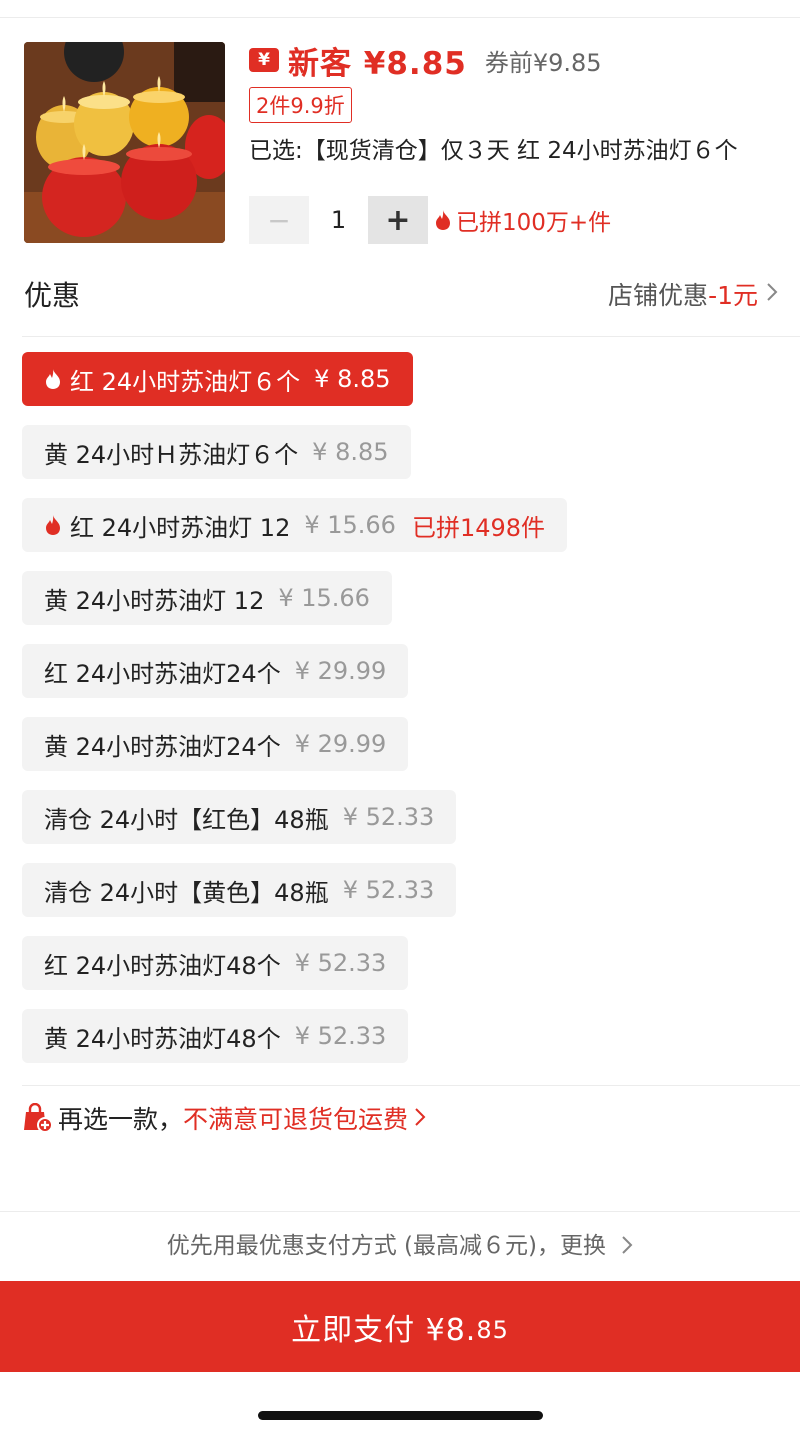 The width and height of the screenshot is (800, 1436). I want to click on yen-badge-icon: ¥, so click(264, 60).